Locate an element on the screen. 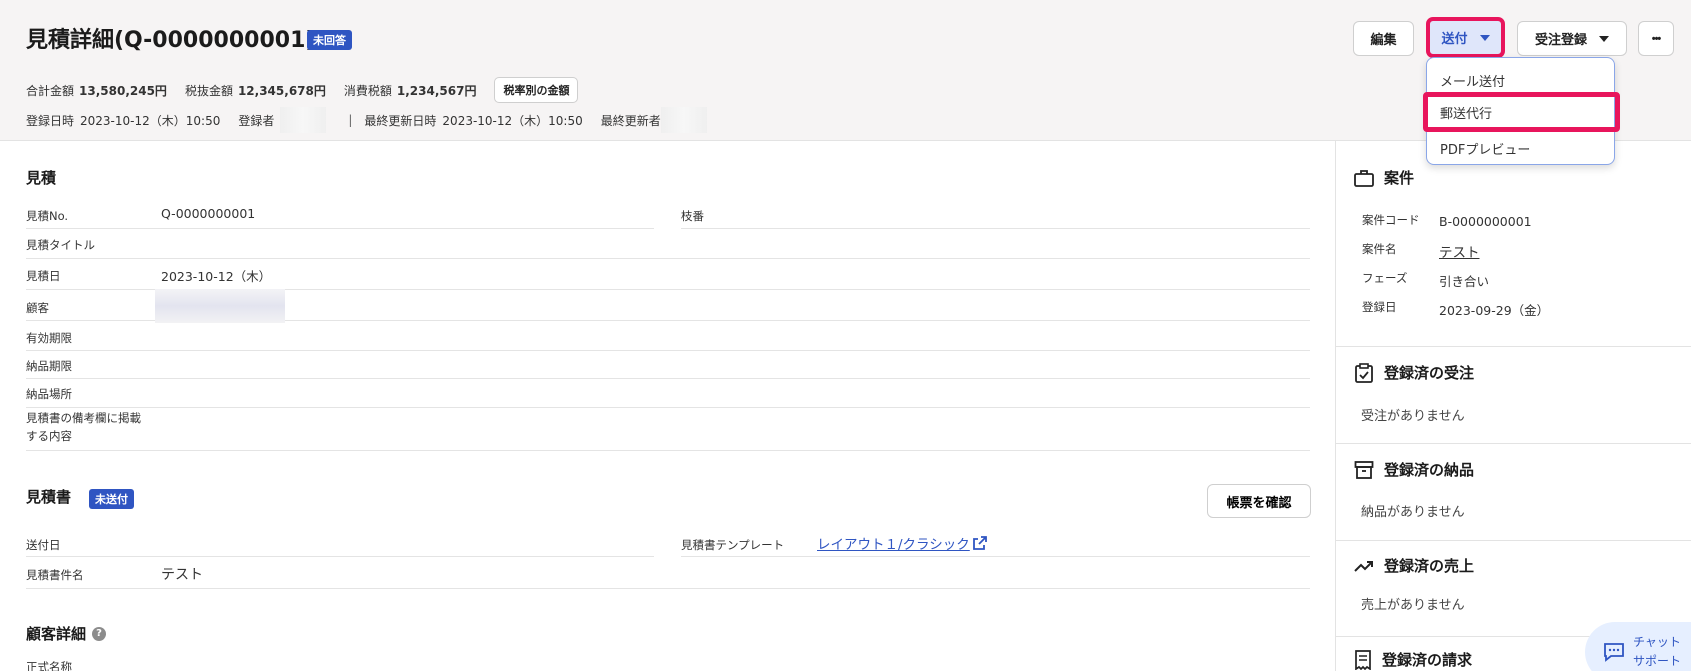  expiry-label: 有効期限 is located at coordinates (49, 338).